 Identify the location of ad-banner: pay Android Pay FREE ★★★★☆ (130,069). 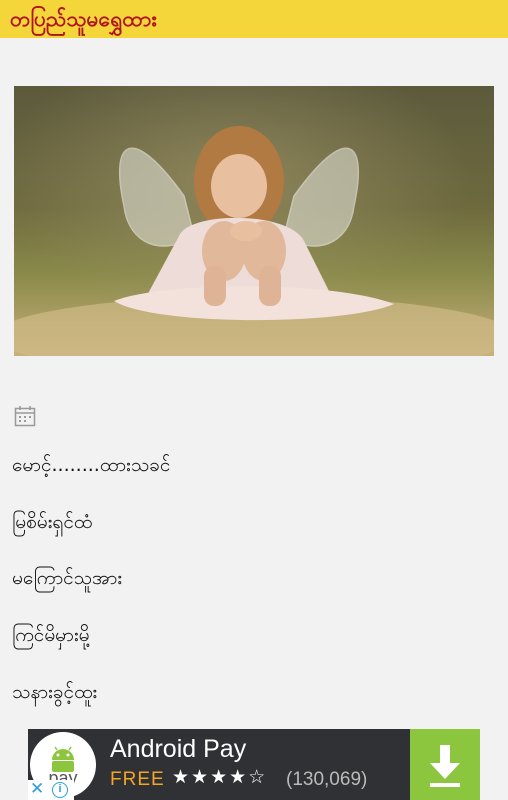
(254, 764).